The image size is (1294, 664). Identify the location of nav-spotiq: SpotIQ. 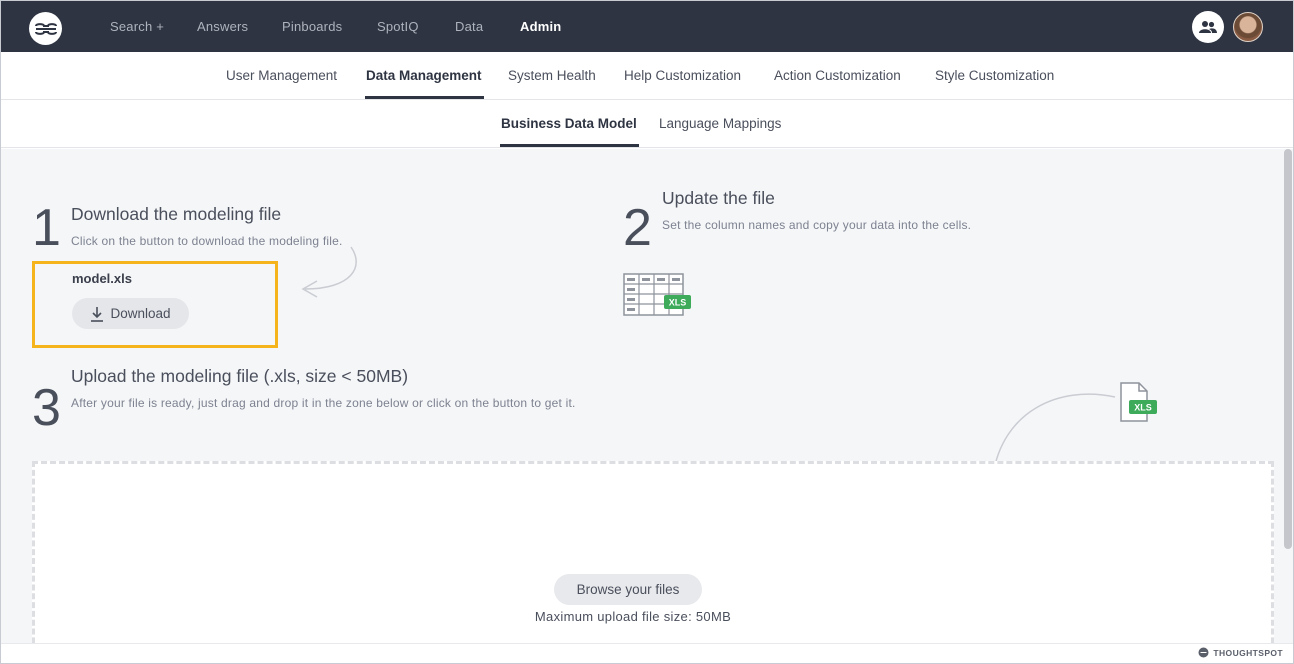
(398, 26).